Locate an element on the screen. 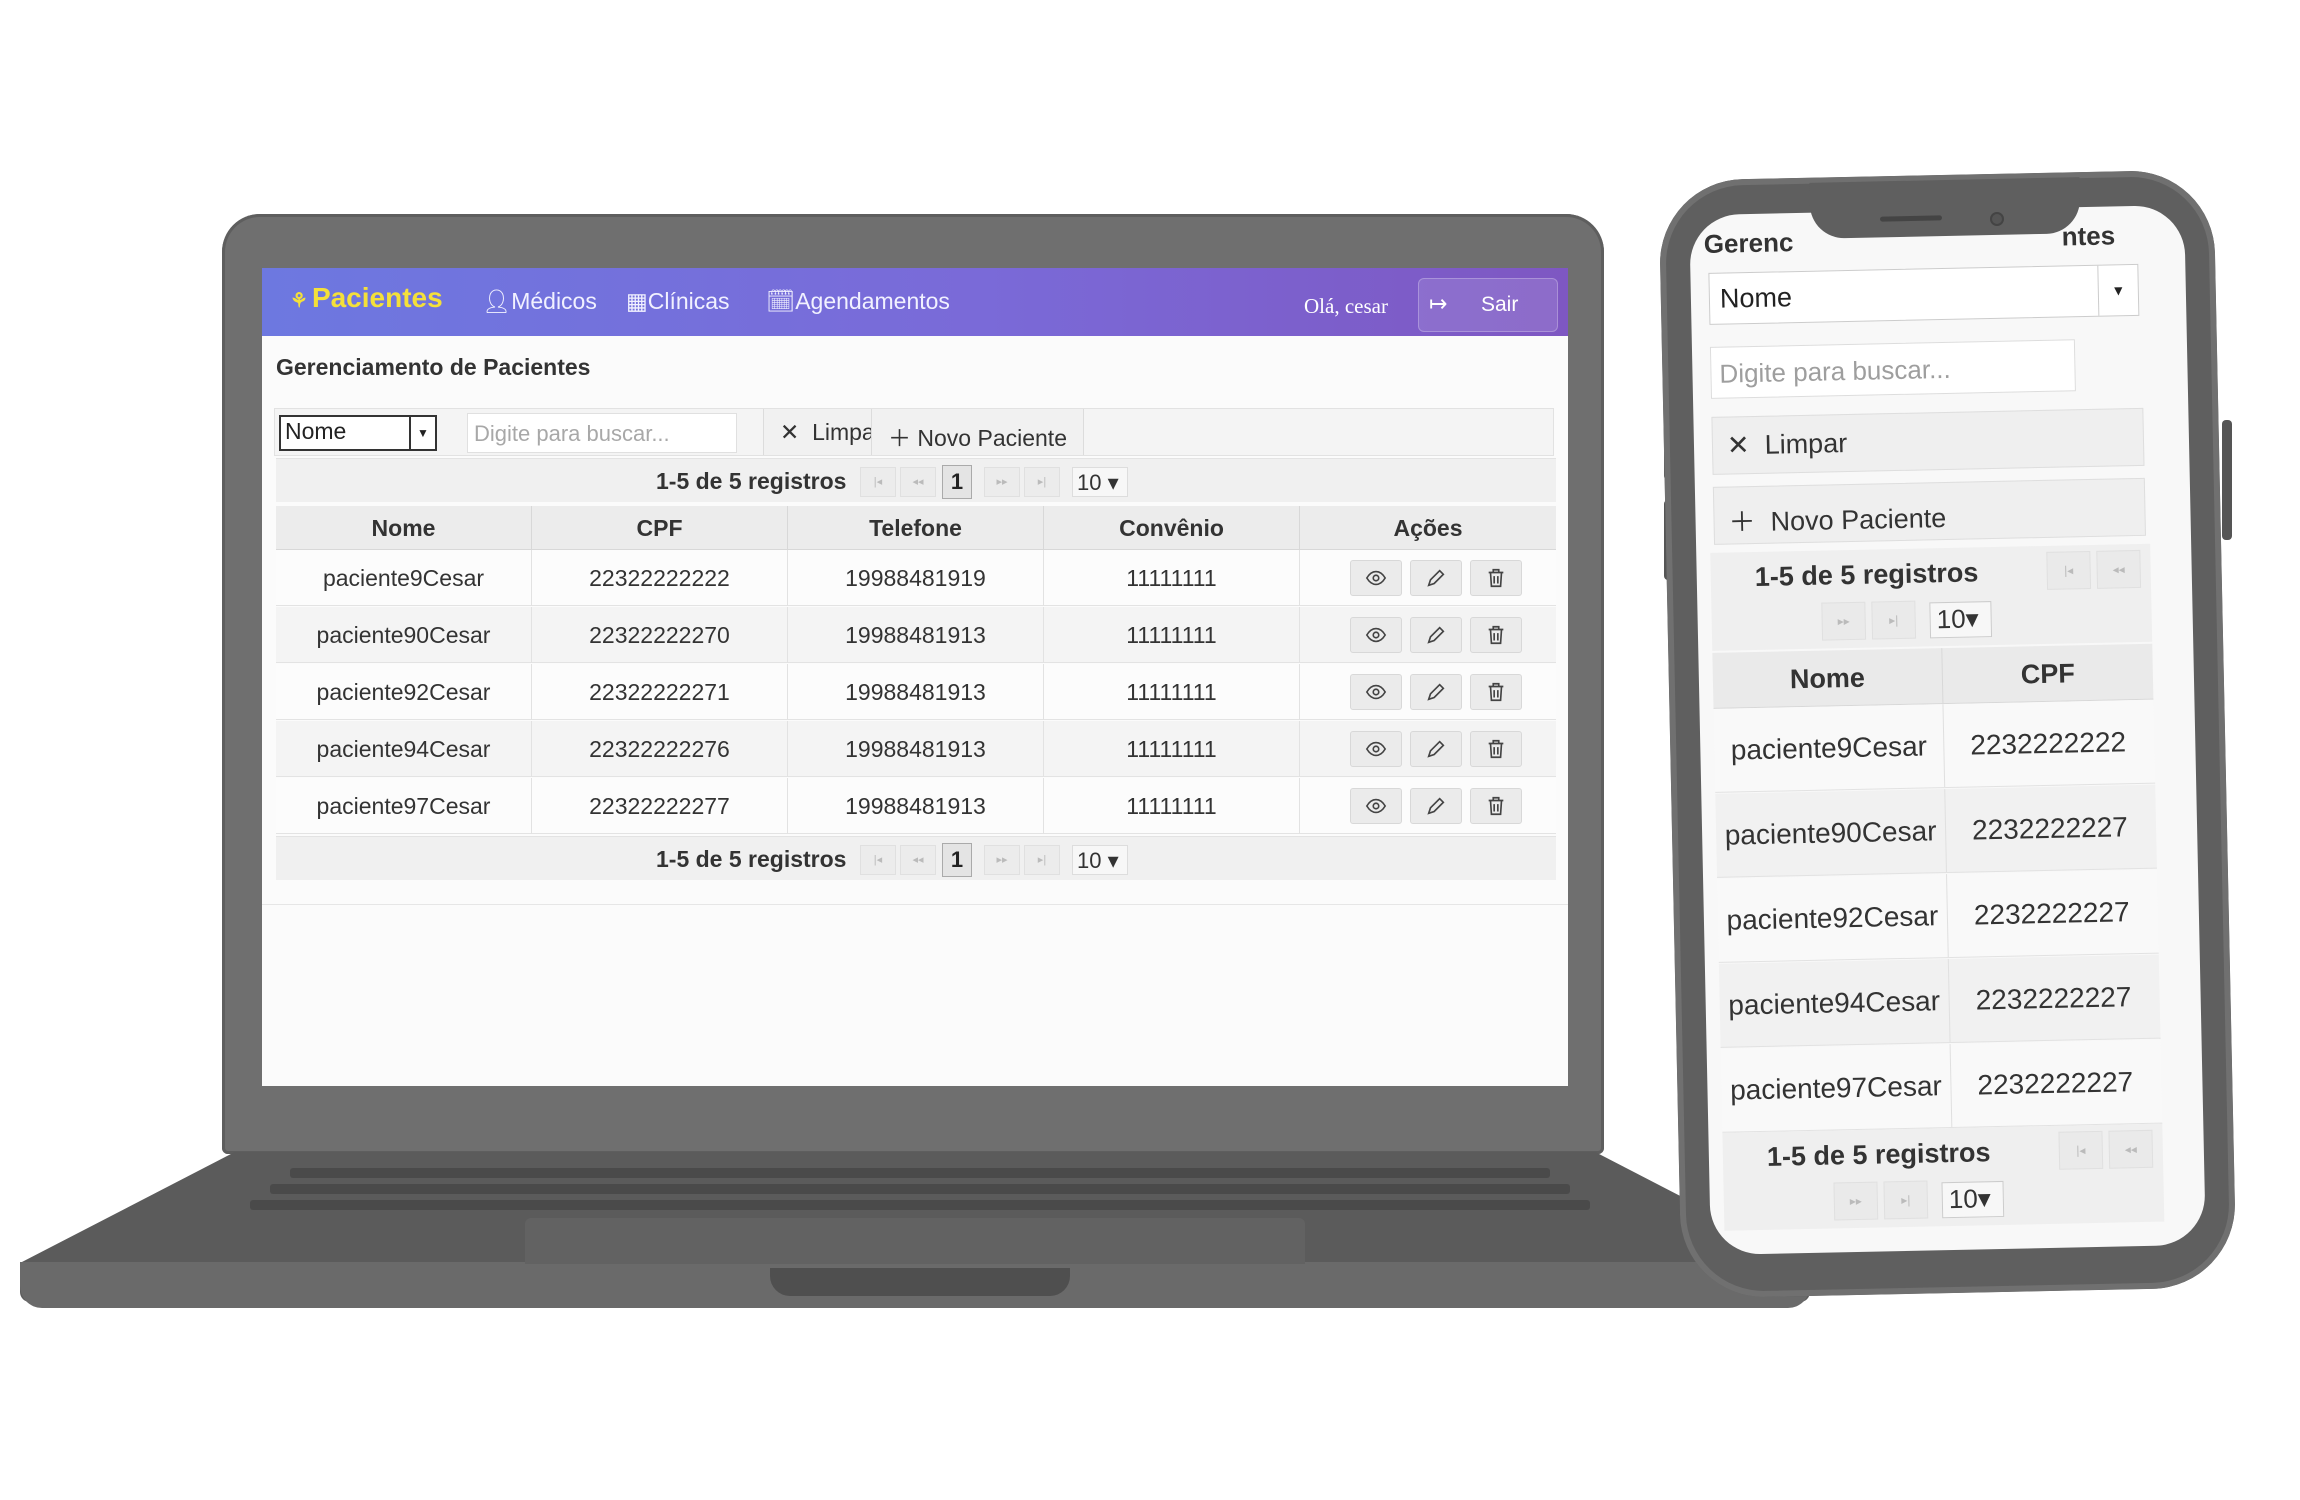  logout-button: ↦ Sair is located at coordinates (1488, 305).